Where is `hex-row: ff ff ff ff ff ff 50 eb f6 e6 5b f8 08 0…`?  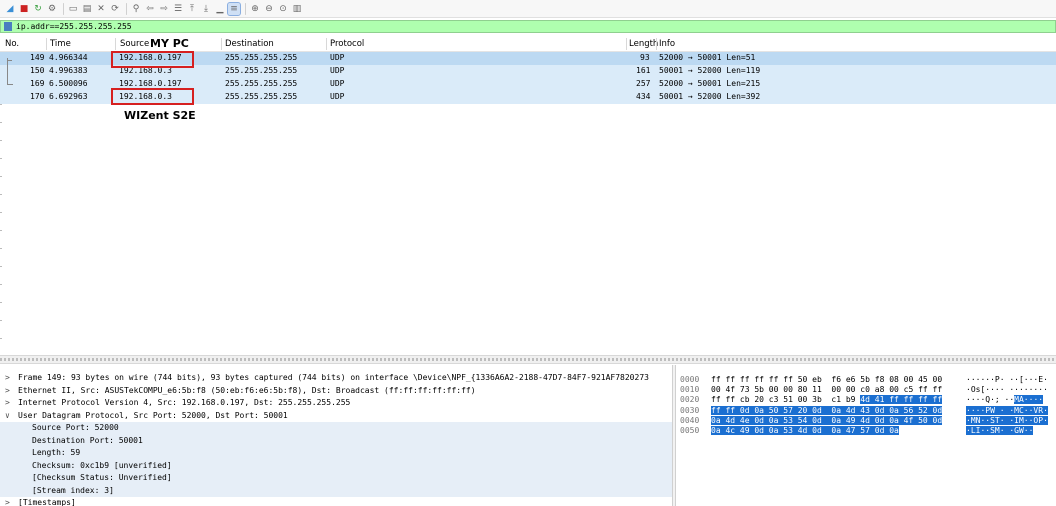 hex-row: ff ff ff ff ff ff 50 eb f6 e6 5b f8 08 0… is located at coordinates (826, 380).